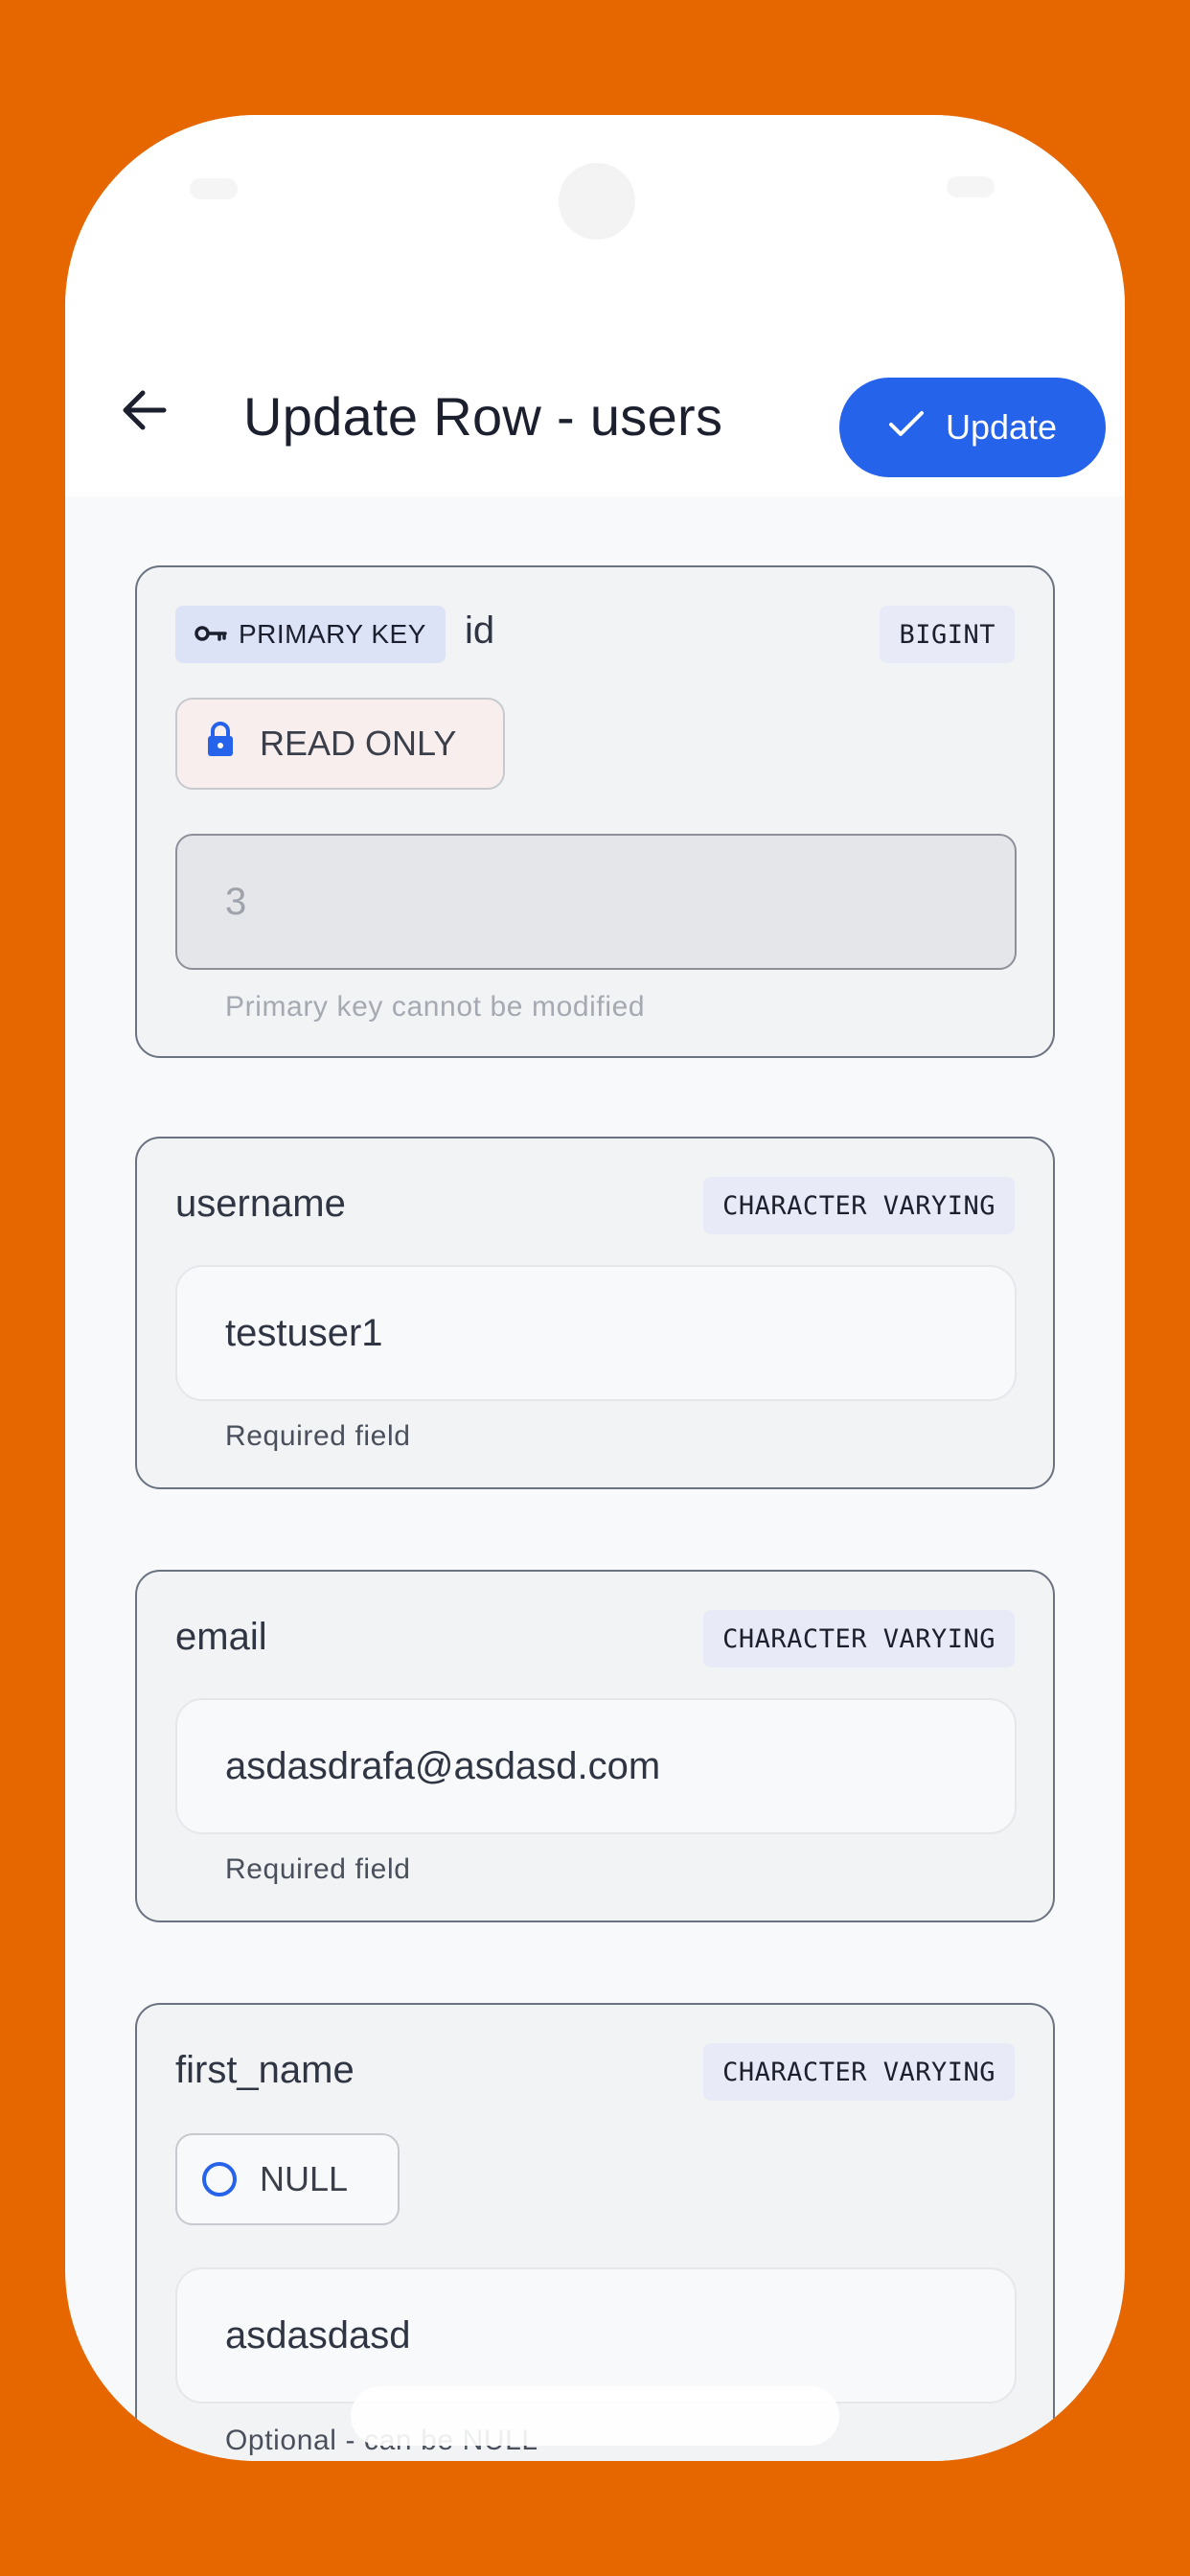 This screenshot has width=1190, height=2576. Describe the element at coordinates (596, 1333) in the screenshot. I see `username-input` at that location.